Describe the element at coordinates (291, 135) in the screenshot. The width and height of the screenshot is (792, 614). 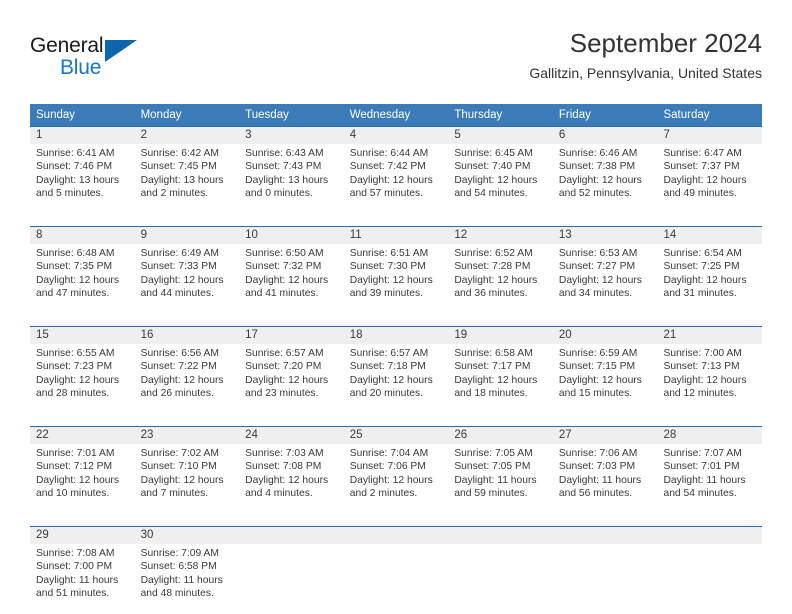
I see `day-number: 3` at that location.